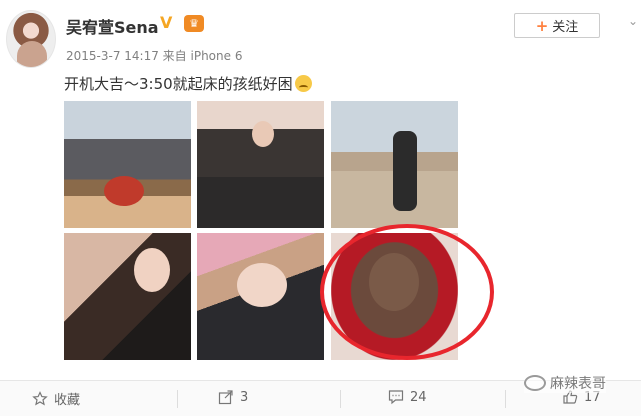 The image size is (641, 416). What do you see at coordinates (405, 171) in the screenshot?
I see `photo-3-content` at bounding box center [405, 171].